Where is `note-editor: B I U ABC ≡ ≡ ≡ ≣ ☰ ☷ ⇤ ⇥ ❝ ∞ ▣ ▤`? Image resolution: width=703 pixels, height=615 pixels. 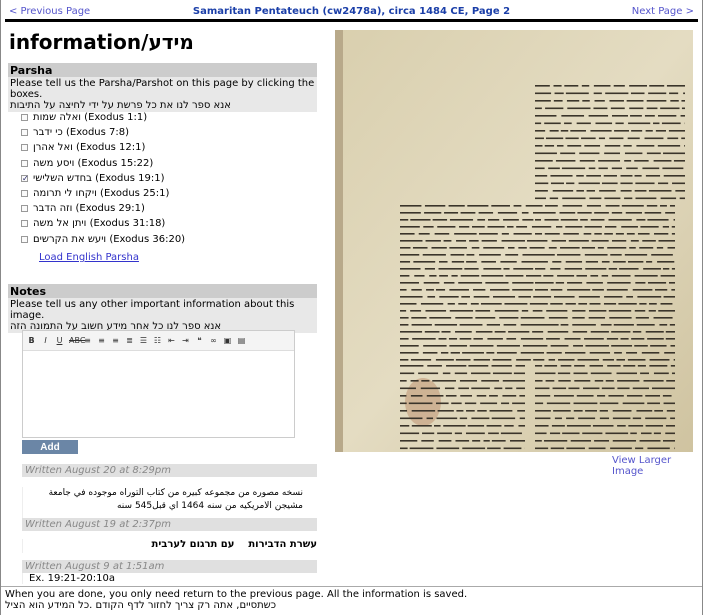
note-editor: B I U ABC ≡ ≡ ≡ ≣ ☰ ☷ ⇤ ⇥ ❝ ∞ ▣ ▤ is located at coordinates (158, 384).